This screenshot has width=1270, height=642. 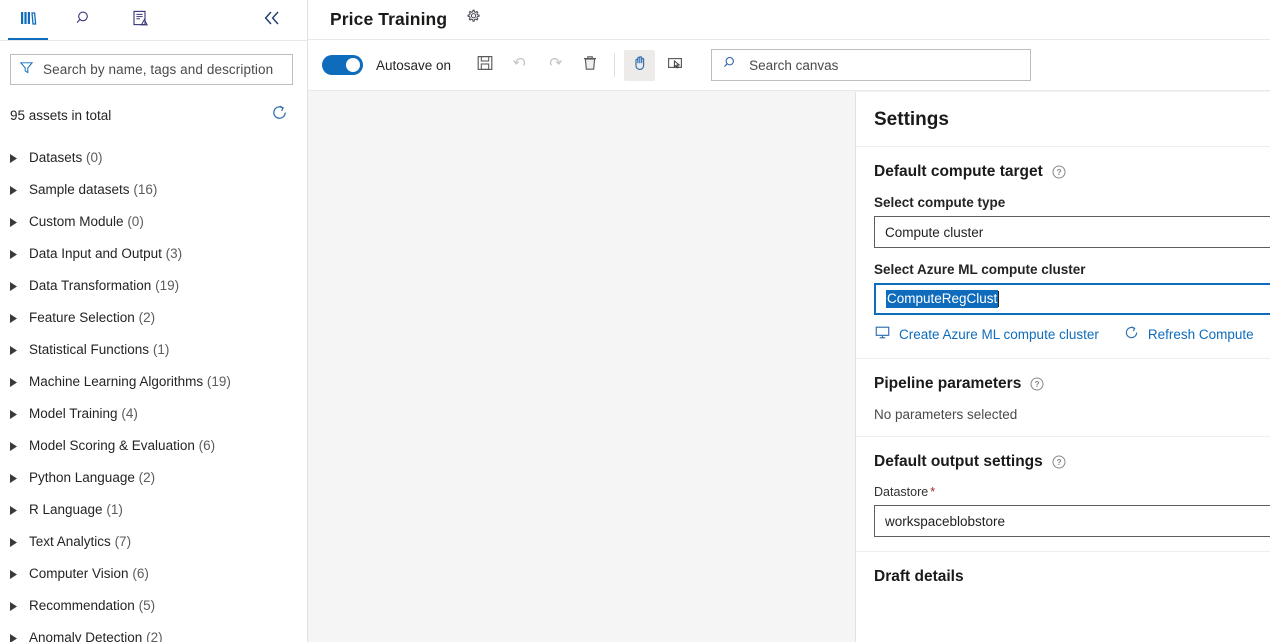 I want to click on category-name: Python Language, so click(x=82, y=477).